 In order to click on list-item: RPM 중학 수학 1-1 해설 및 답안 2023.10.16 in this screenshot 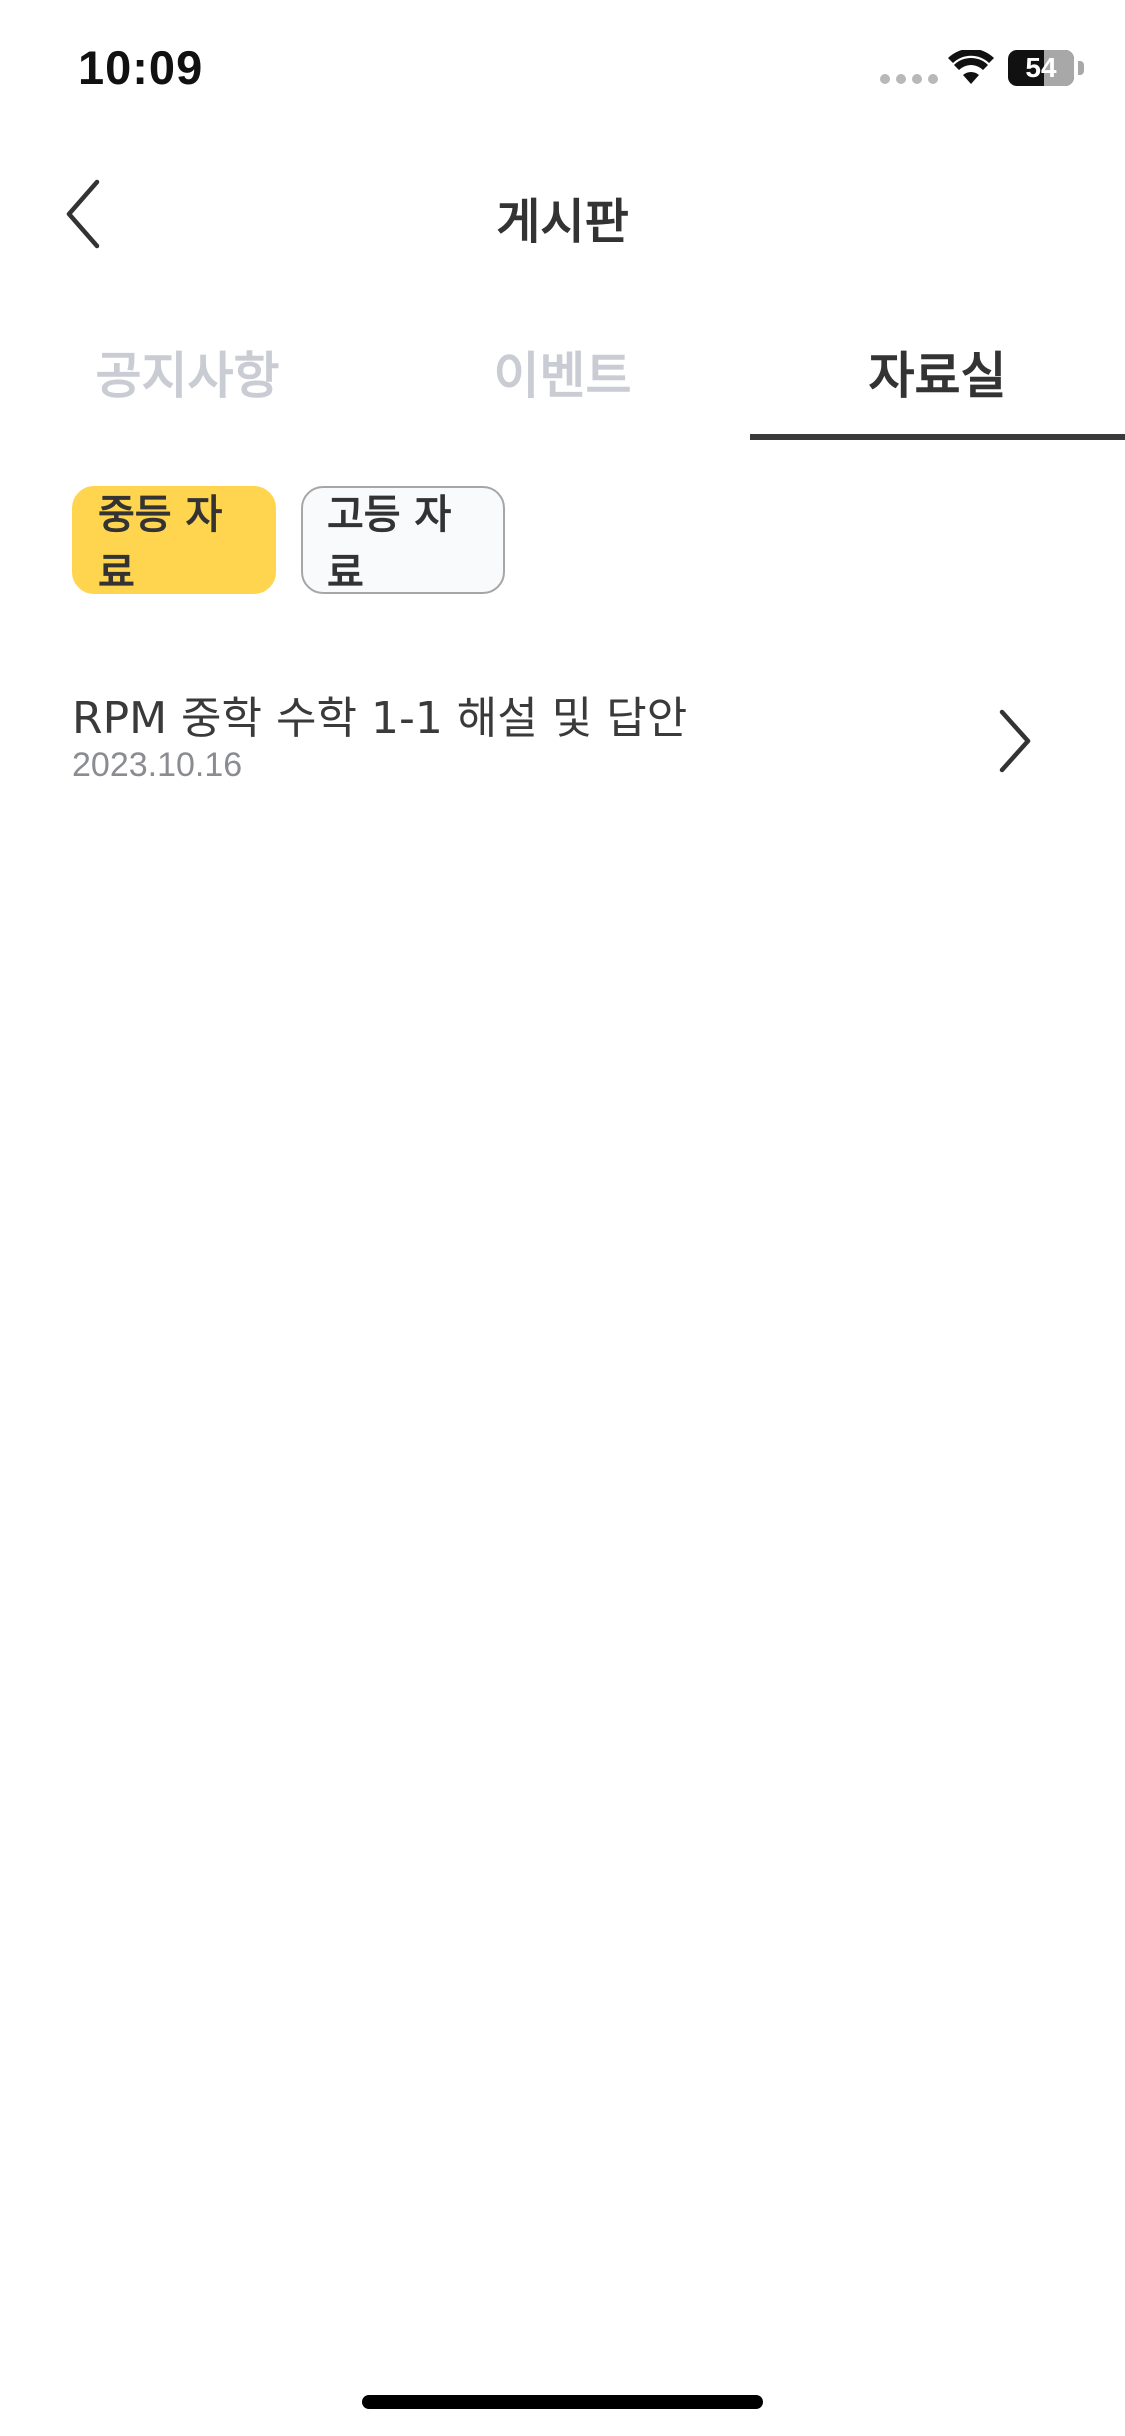, I will do `click(562, 740)`.